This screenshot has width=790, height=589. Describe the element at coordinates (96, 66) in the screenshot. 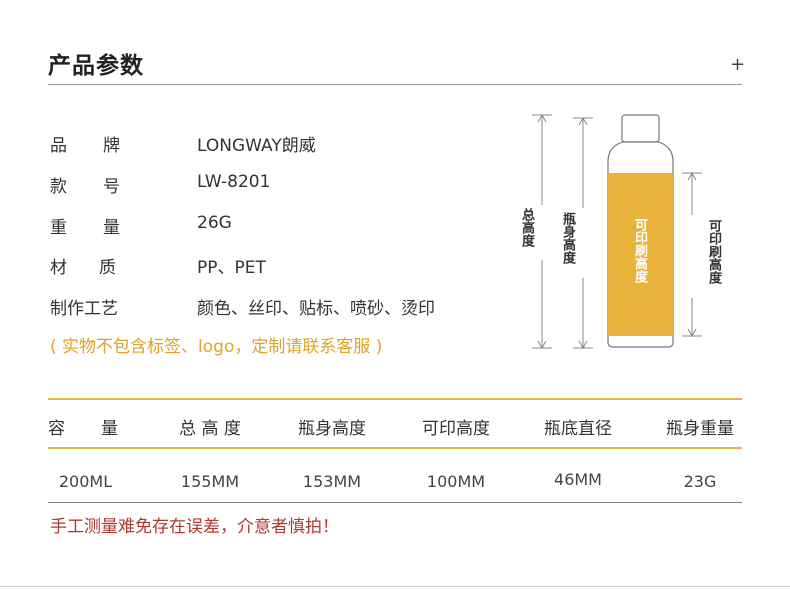

I see `page-title: 产品参数` at that location.